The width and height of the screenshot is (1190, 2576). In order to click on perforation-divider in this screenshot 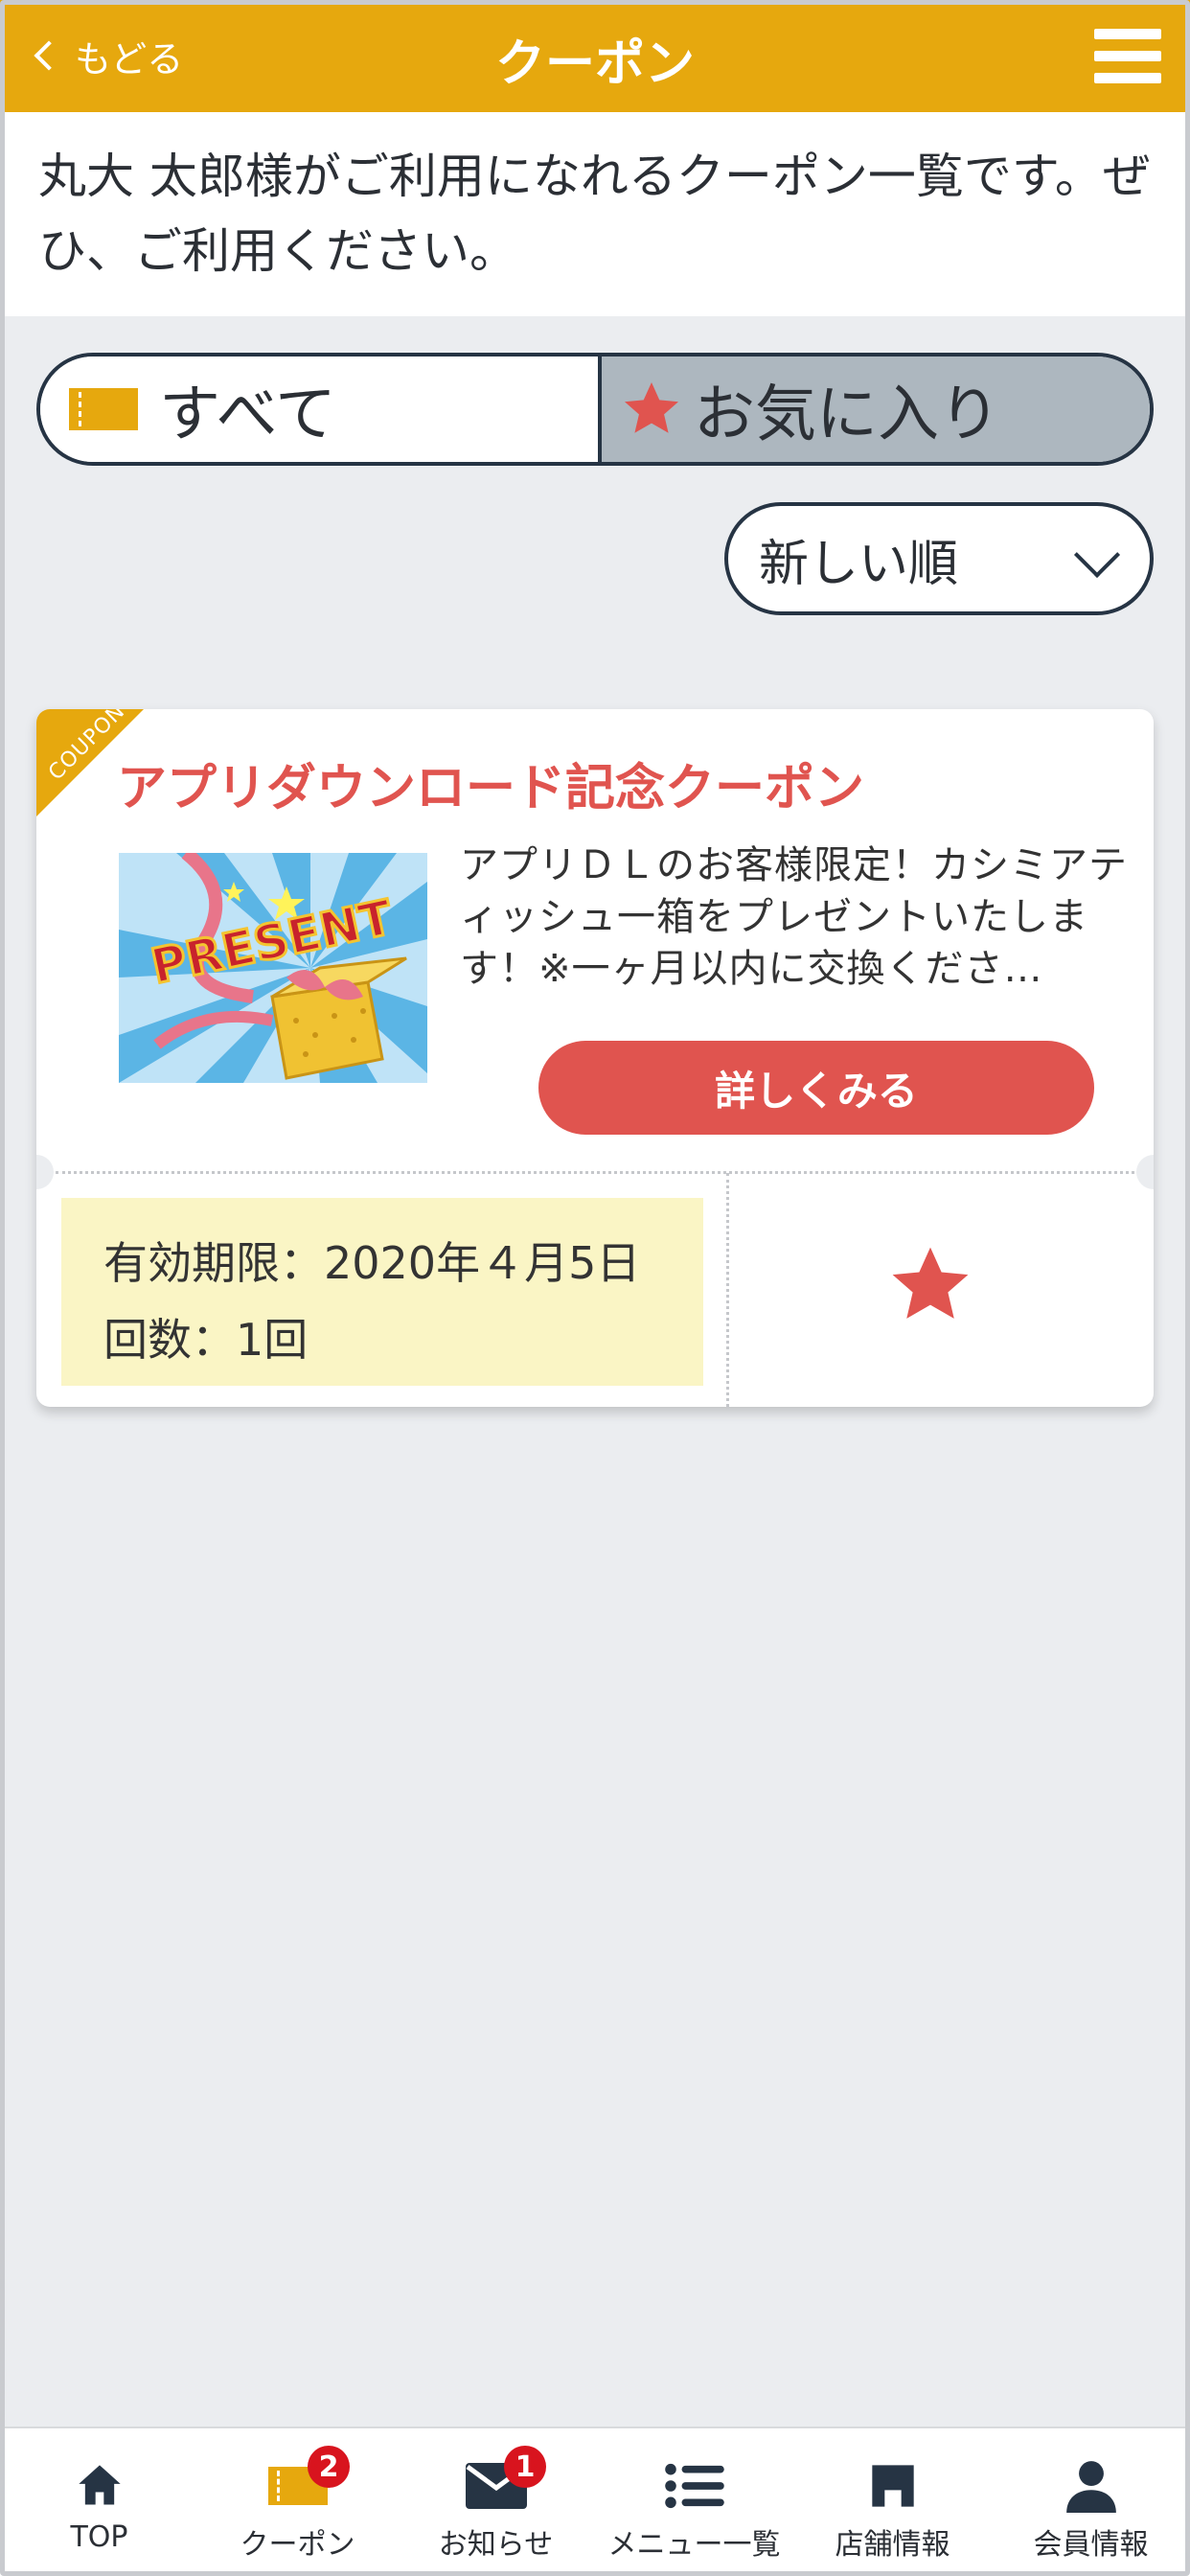, I will do `click(595, 1172)`.